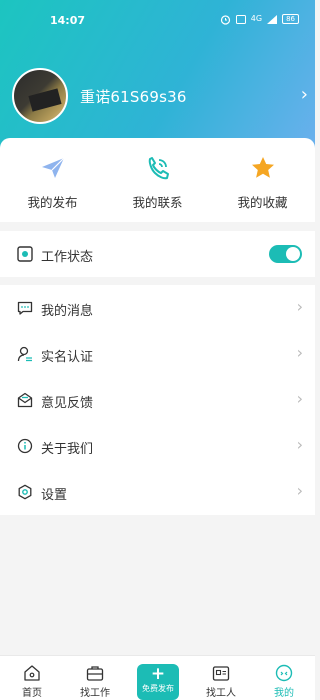 The height and width of the screenshot is (700, 320). Describe the element at coordinates (240, 19) in the screenshot. I see `hd-icon` at that location.